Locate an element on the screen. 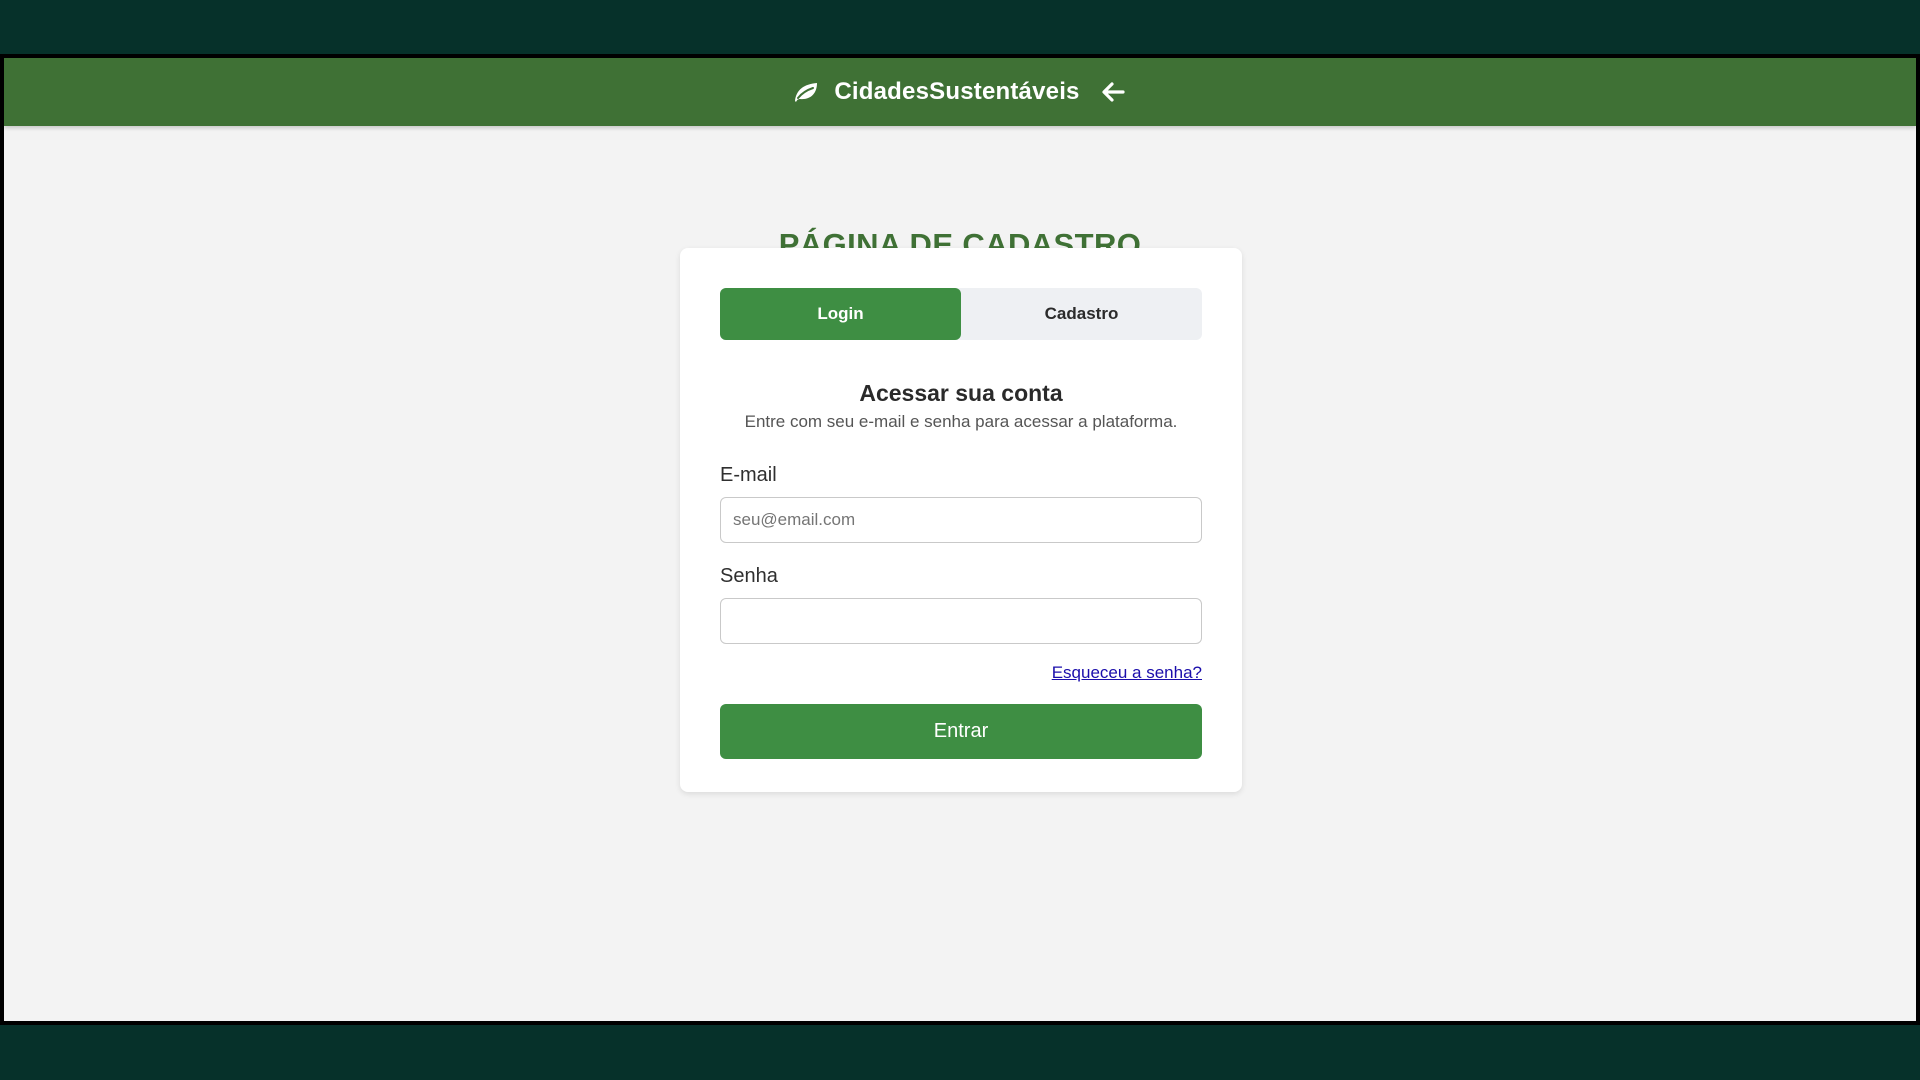  brand: CidadesSustentáveis is located at coordinates (959, 92).